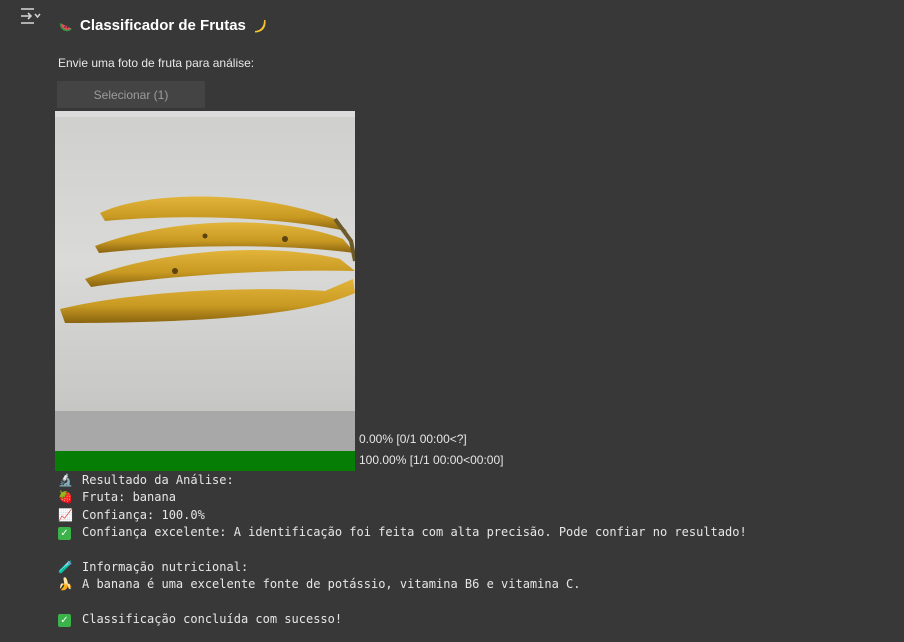 Image resolution: width=904 pixels, height=642 pixels. I want to click on strawberry-icon: 🍓, so click(65, 497).